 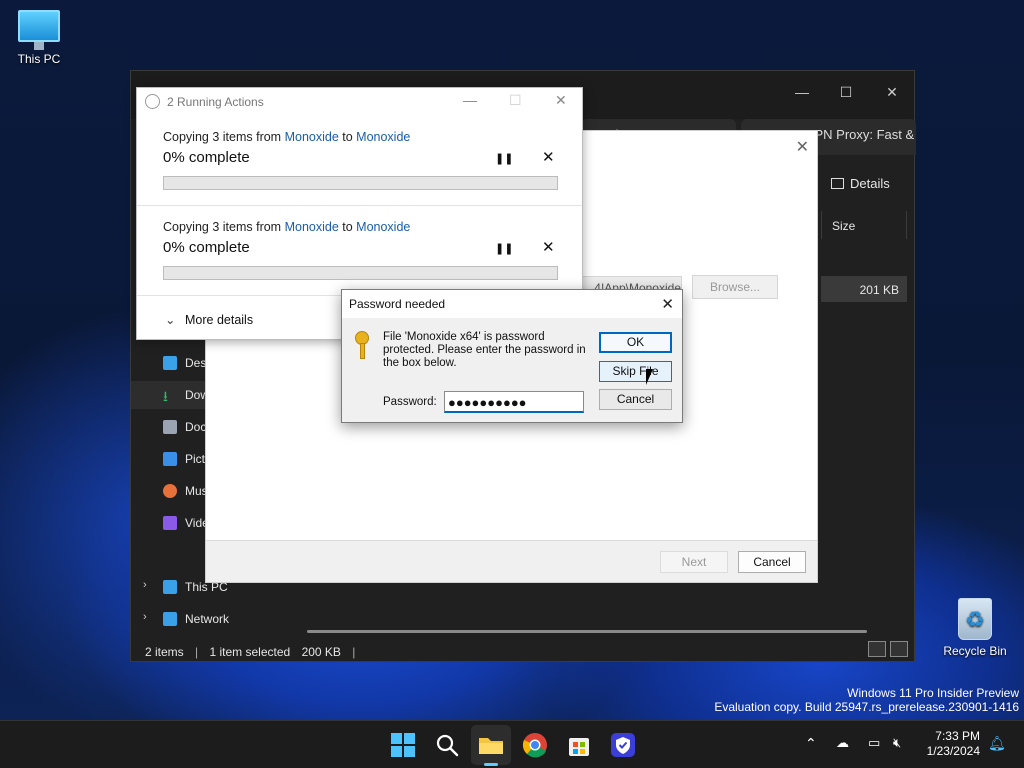 What do you see at coordinates (170, 427) in the screenshot?
I see `document-icon` at bounding box center [170, 427].